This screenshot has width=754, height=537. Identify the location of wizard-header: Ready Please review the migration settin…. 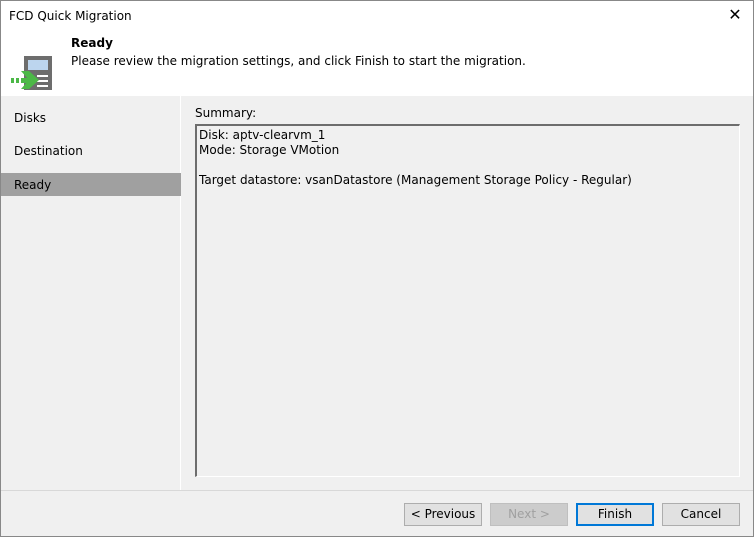
(377, 64).